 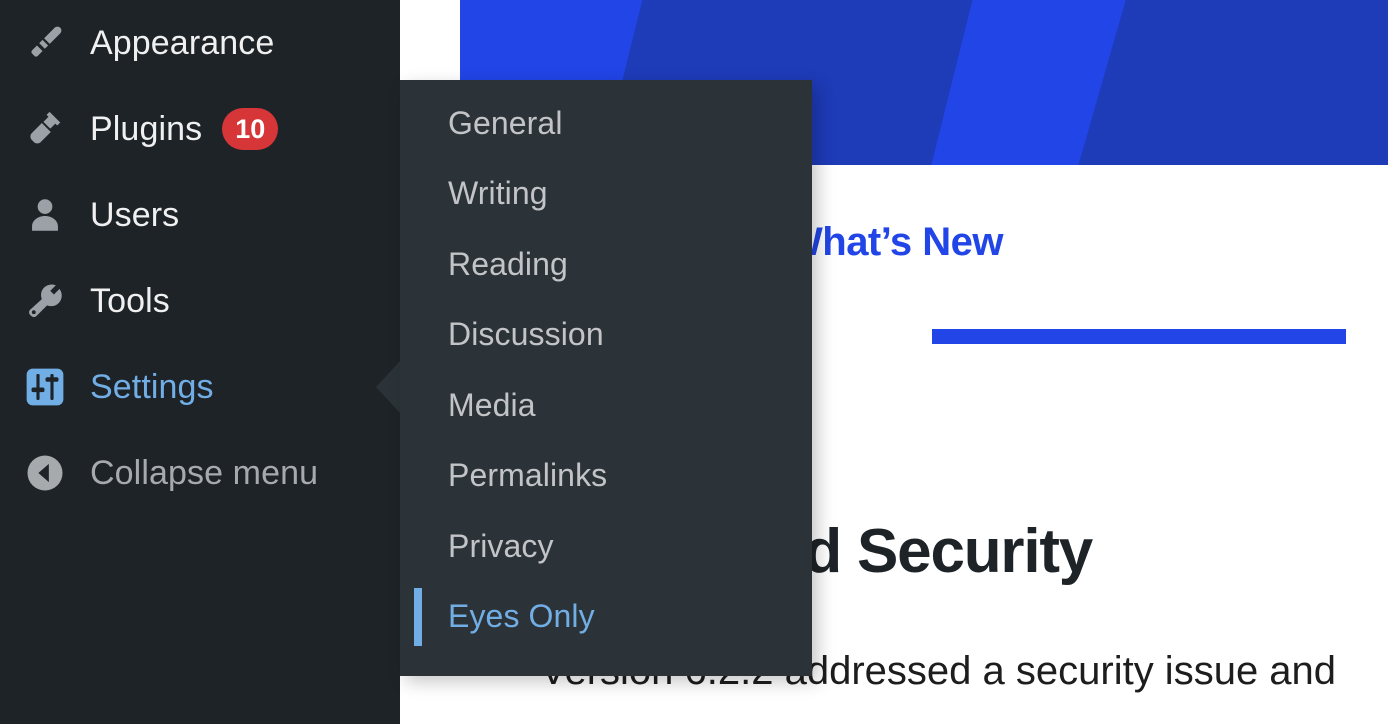 What do you see at coordinates (45, 301) in the screenshot?
I see `wrench-icon` at bounding box center [45, 301].